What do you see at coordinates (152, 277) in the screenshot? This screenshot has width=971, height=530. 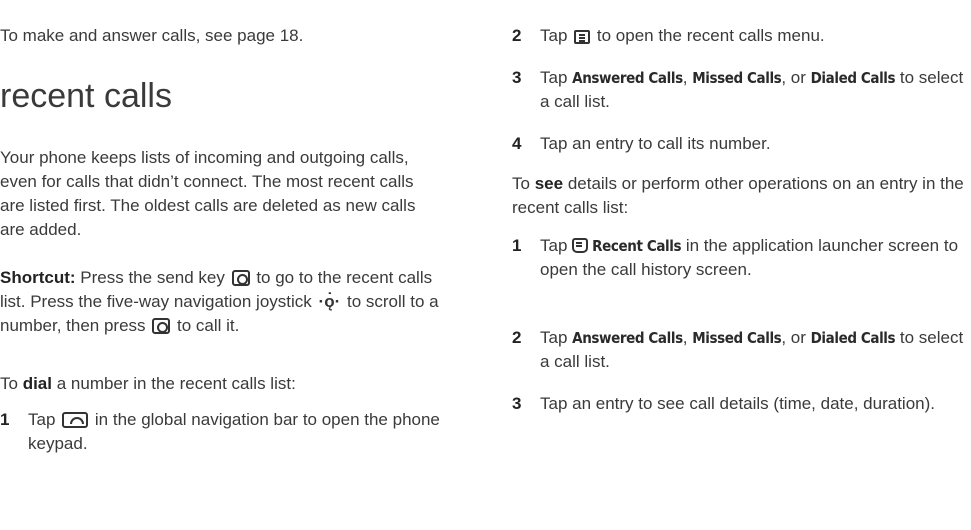 I see `shortcut-text-1: Press the send key` at bounding box center [152, 277].